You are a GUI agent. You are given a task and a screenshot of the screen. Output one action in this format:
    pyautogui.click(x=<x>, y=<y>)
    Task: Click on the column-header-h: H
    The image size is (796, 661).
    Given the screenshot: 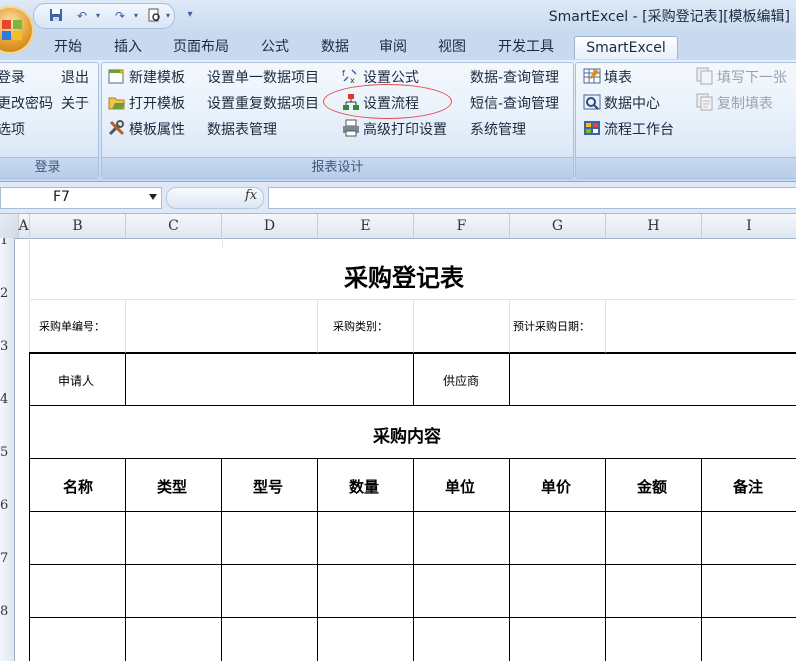 What is the action you would take?
    pyautogui.click(x=654, y=226)
    